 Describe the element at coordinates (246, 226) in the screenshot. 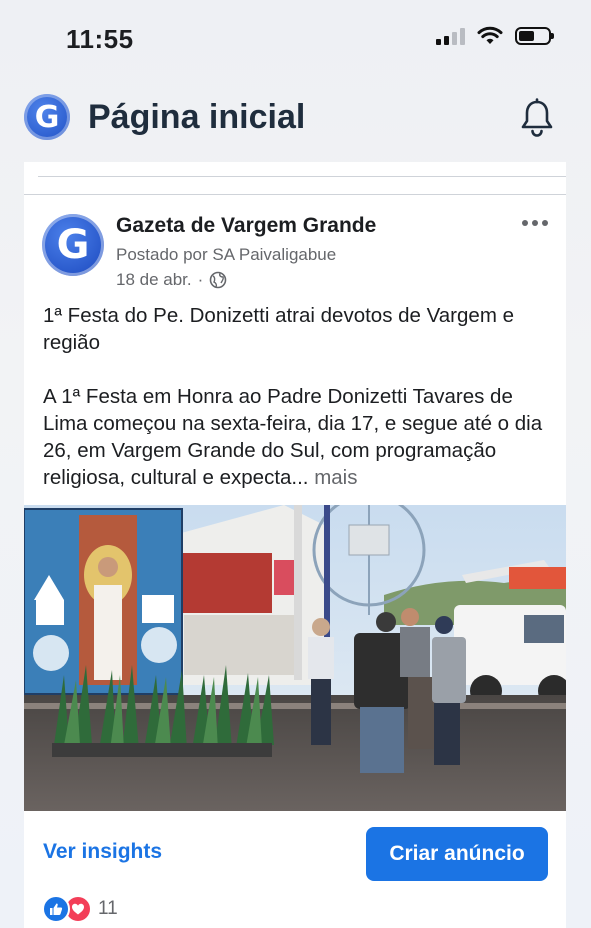

I see `page-name: Gazeta de Vargem Grande` at that location.